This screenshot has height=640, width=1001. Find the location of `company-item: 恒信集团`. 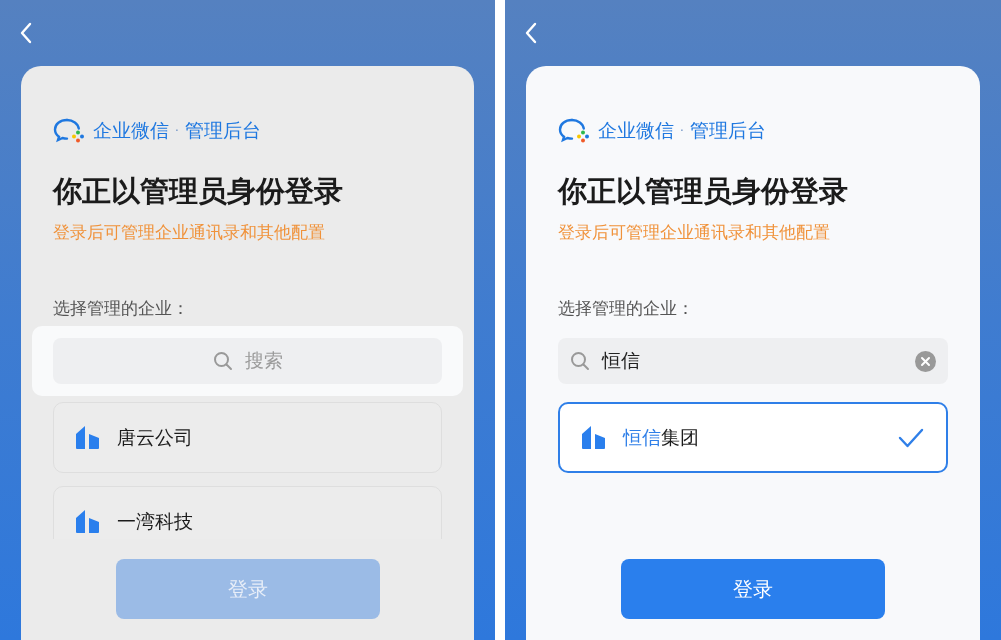

company-item: 恒信集团 is located at coordinates (753, 437).